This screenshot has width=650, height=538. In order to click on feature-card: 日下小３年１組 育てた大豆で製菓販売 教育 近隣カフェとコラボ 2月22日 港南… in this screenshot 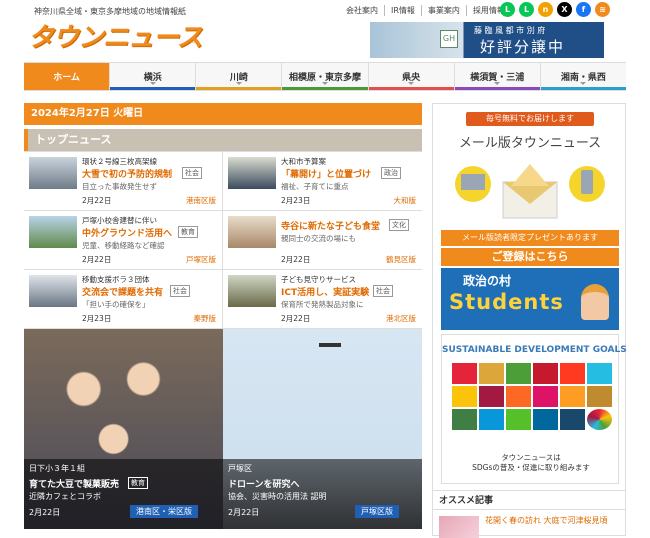, I will do `click(123, 429)`.